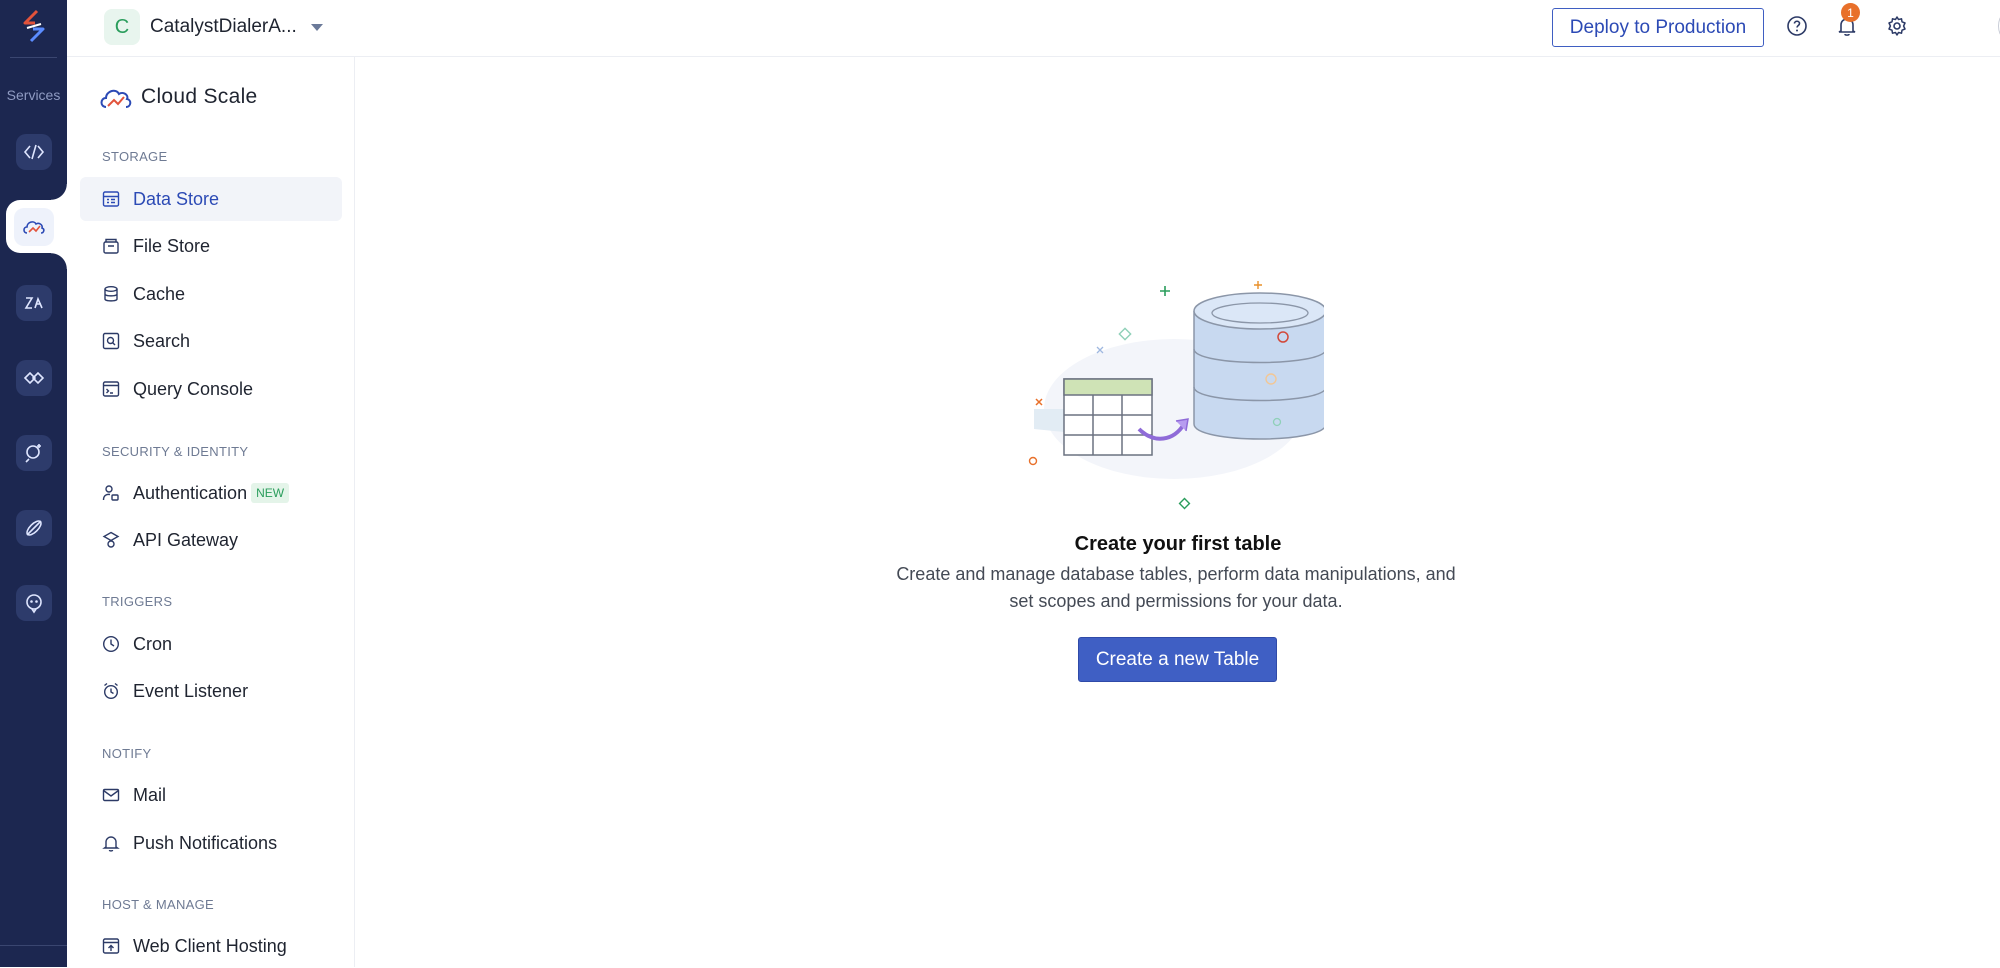  I want to click on sidebar-item-label: Authentication, so click(190, 492).